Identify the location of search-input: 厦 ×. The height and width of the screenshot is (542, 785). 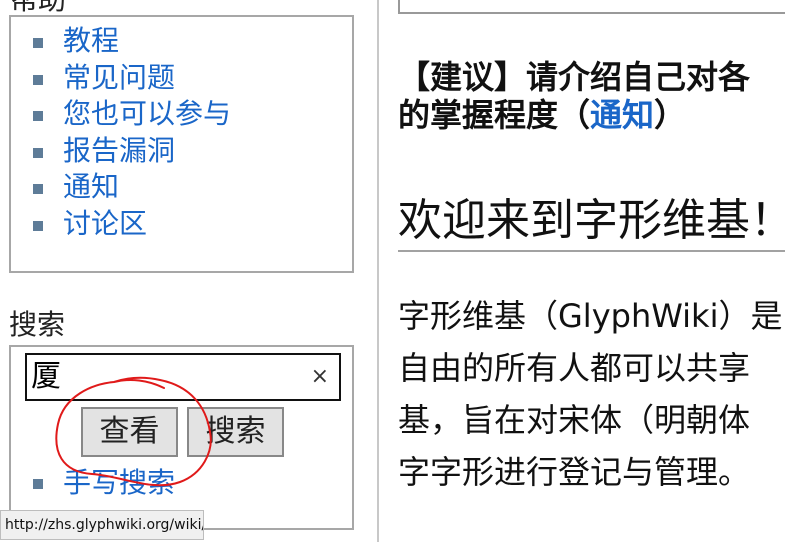
(183, 377).